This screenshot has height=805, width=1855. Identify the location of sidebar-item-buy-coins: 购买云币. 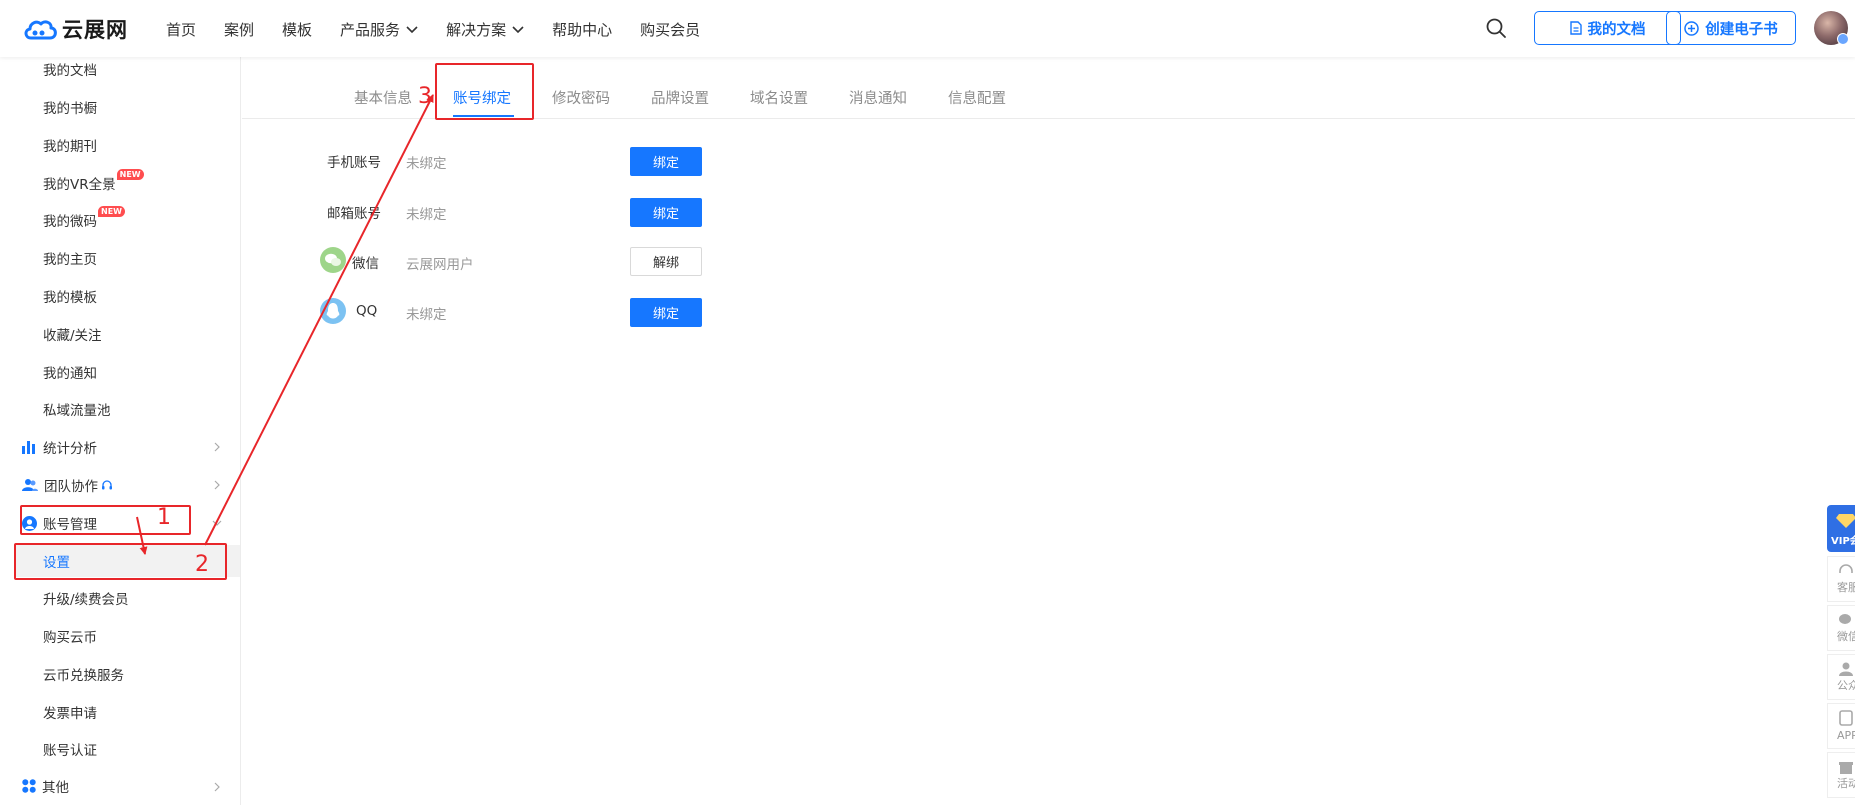
(70, 636).